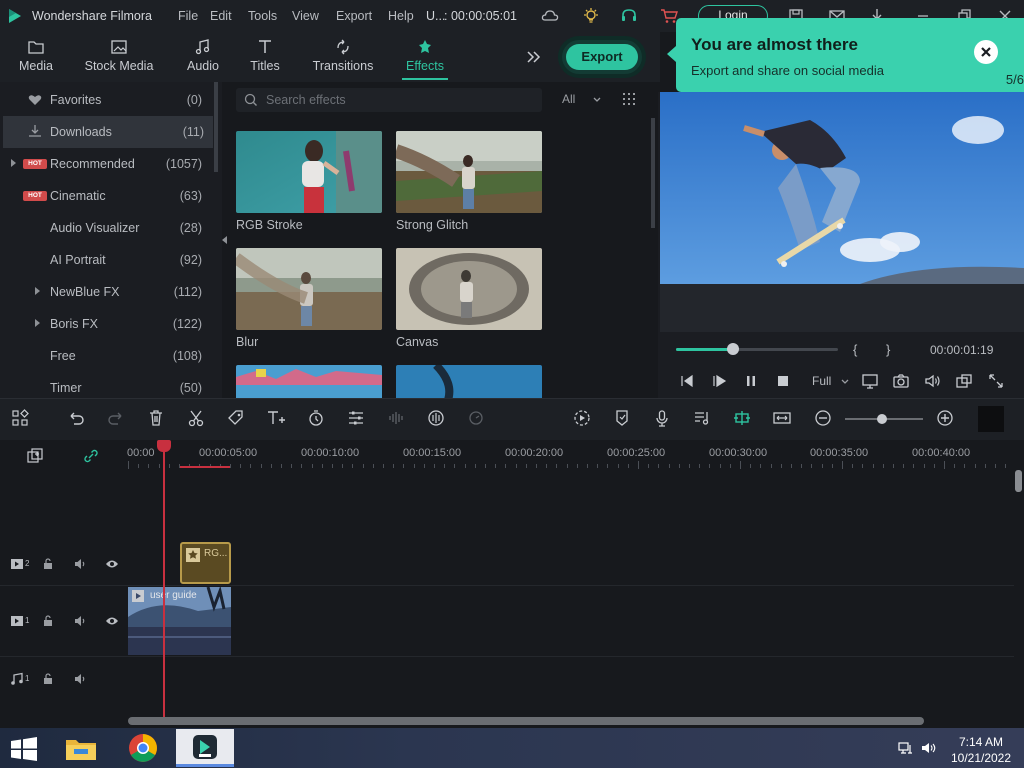 The height and width of the screenshot is (768, 1024). Describe the element at coordinates (262, 16) in the screenshot. I see `menu-tools: Tools` at that location.